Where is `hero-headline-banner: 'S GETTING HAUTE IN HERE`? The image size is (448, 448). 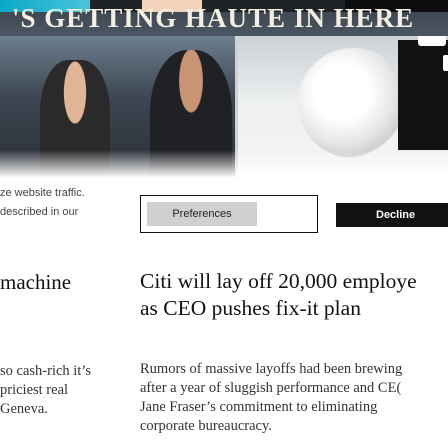
hero-headline-banner: 'S GETTING HAUTE IN HERE is located at coordinates (224, 18).